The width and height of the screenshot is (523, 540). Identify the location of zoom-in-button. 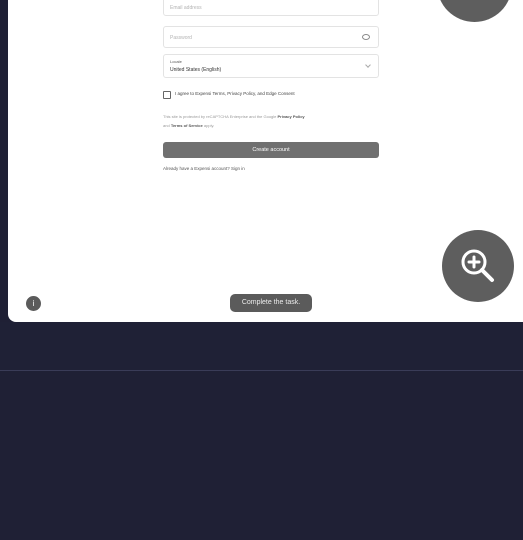
(478, 266).